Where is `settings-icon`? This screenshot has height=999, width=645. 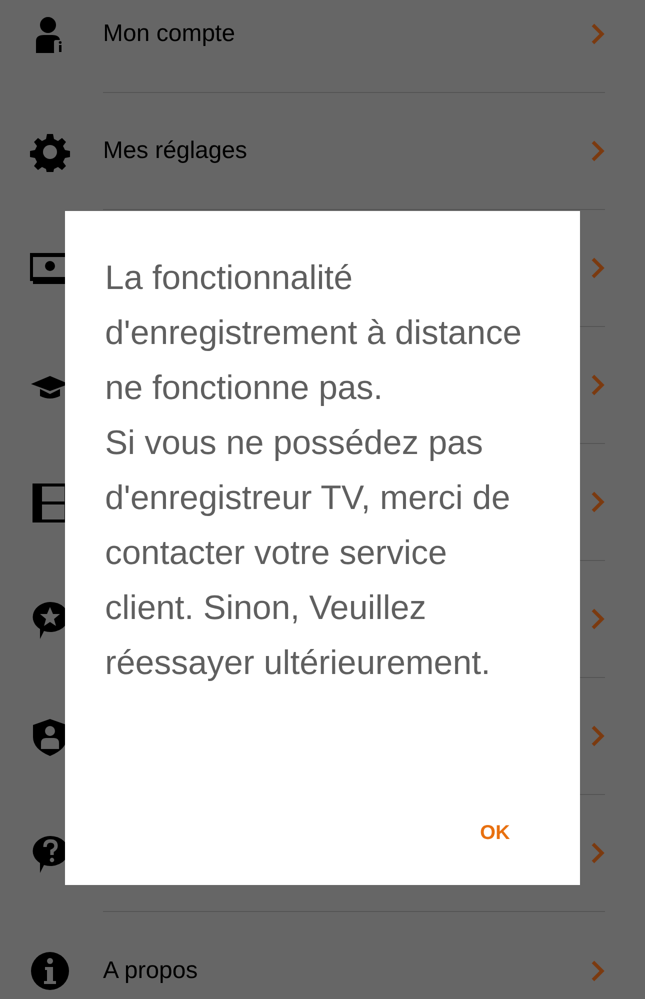 settings-icon is located at coordinates (50, 152).